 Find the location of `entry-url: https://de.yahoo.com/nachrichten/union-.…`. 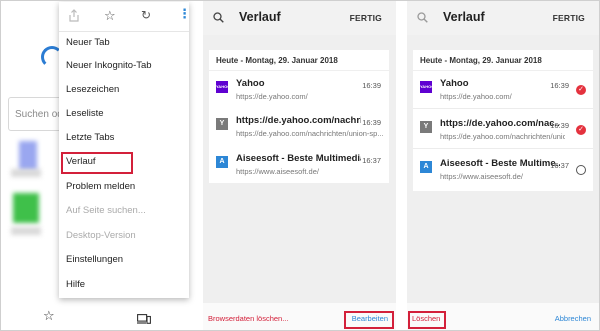

entry-url: https://de.yahoo.com/nachrichten/union-.… is located at coordinates (502, 136).